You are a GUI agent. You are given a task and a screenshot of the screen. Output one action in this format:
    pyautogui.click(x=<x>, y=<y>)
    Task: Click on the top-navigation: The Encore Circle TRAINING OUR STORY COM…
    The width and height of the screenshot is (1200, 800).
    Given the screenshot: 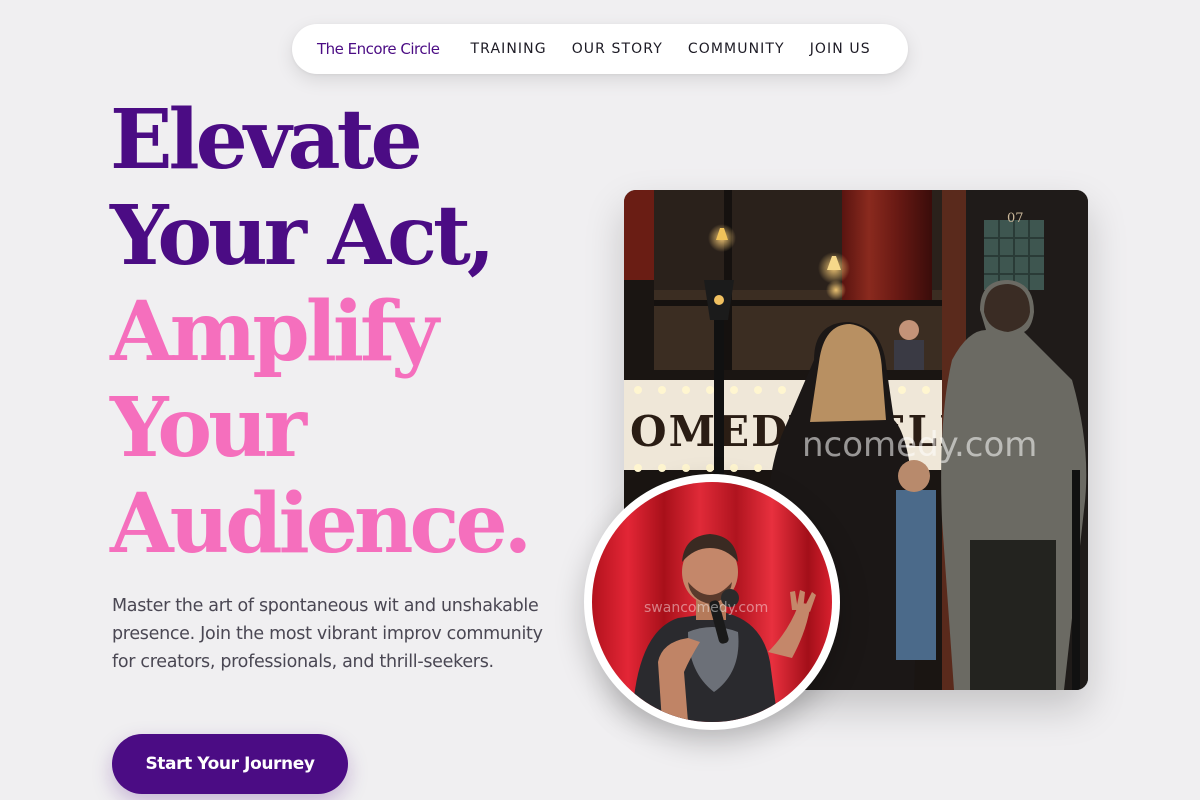 What is the action you would take?
    pyautogui.click(x=600, y=49)
    